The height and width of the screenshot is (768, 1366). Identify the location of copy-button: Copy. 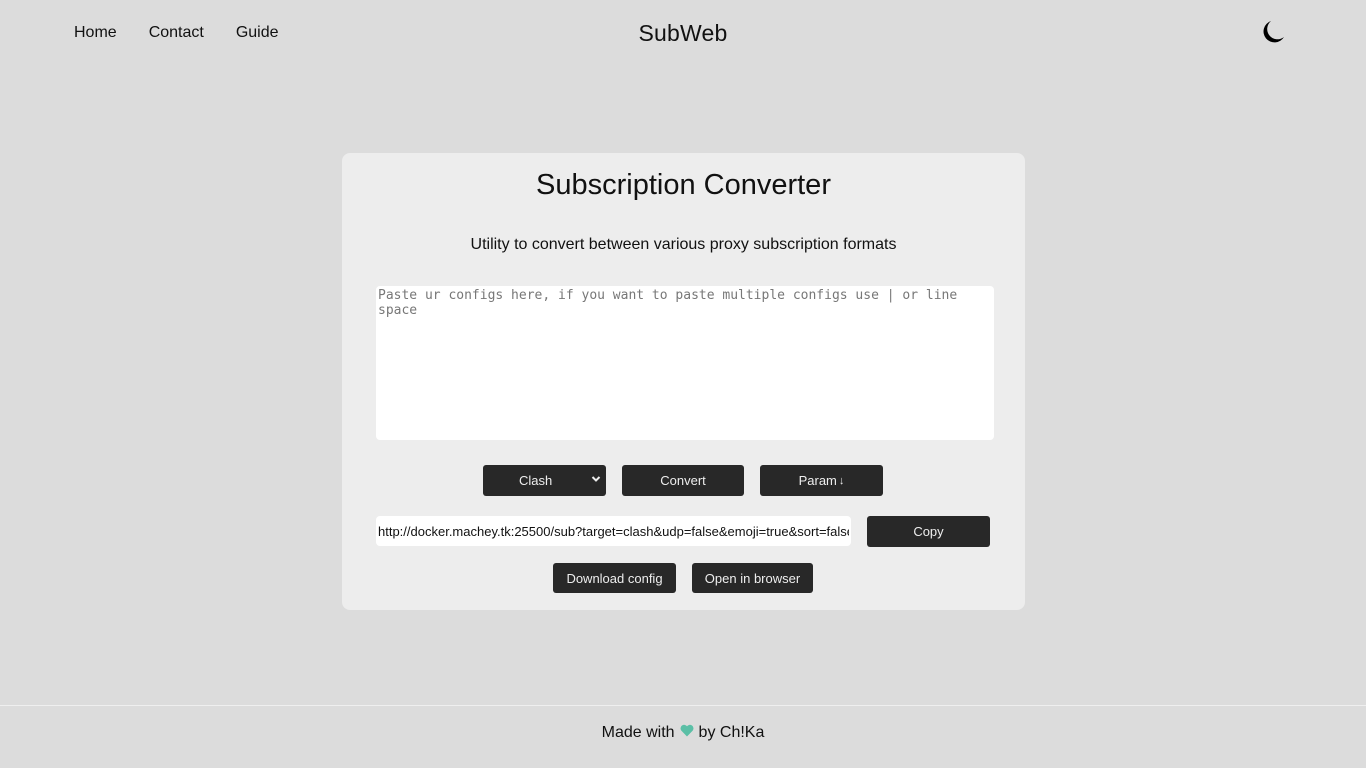
(928, 531).